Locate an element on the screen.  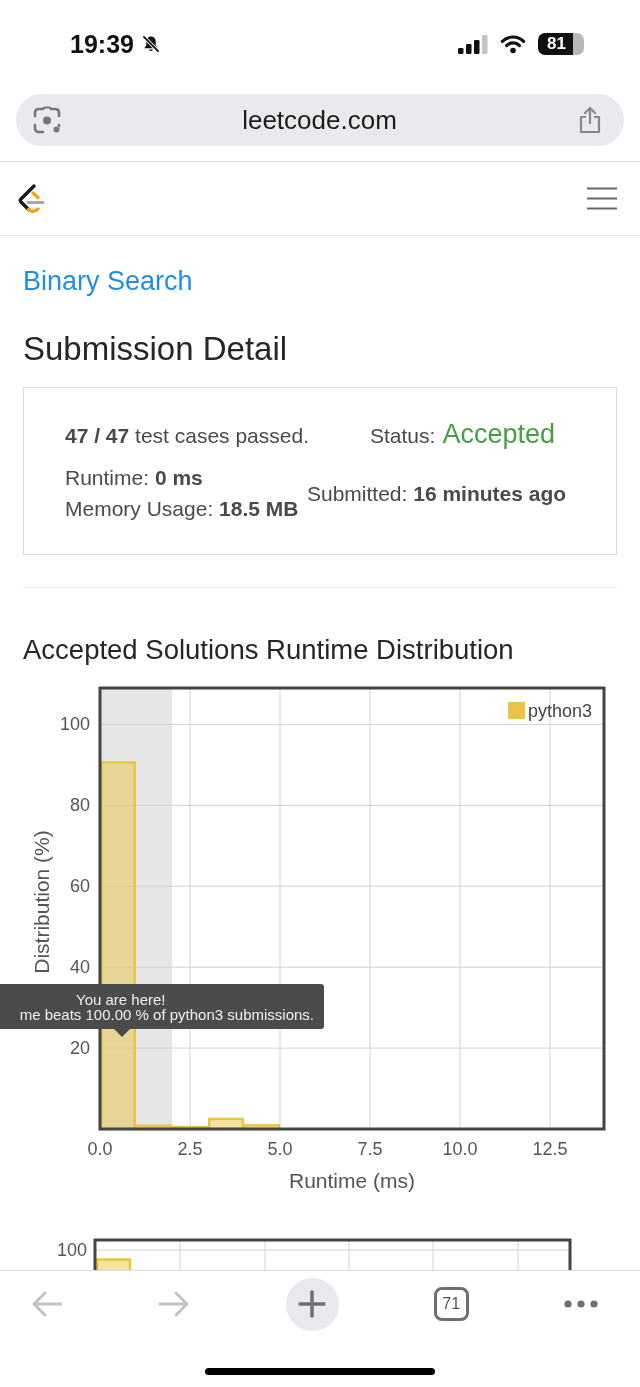
axis-tick-label: 40 is located at coordinates (79, 967).